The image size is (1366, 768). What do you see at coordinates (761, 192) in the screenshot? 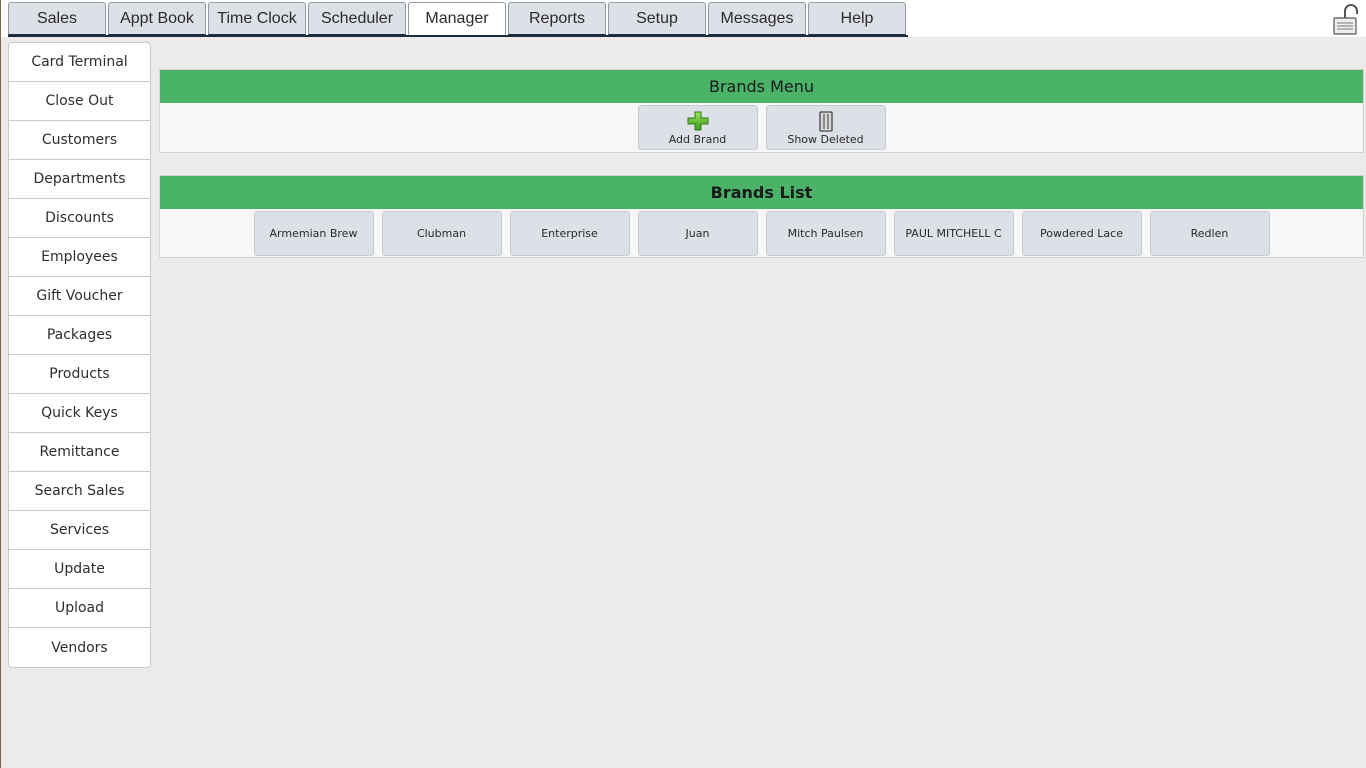
I see `brands-list-title: Brands List` at bounding box center [761, 192].